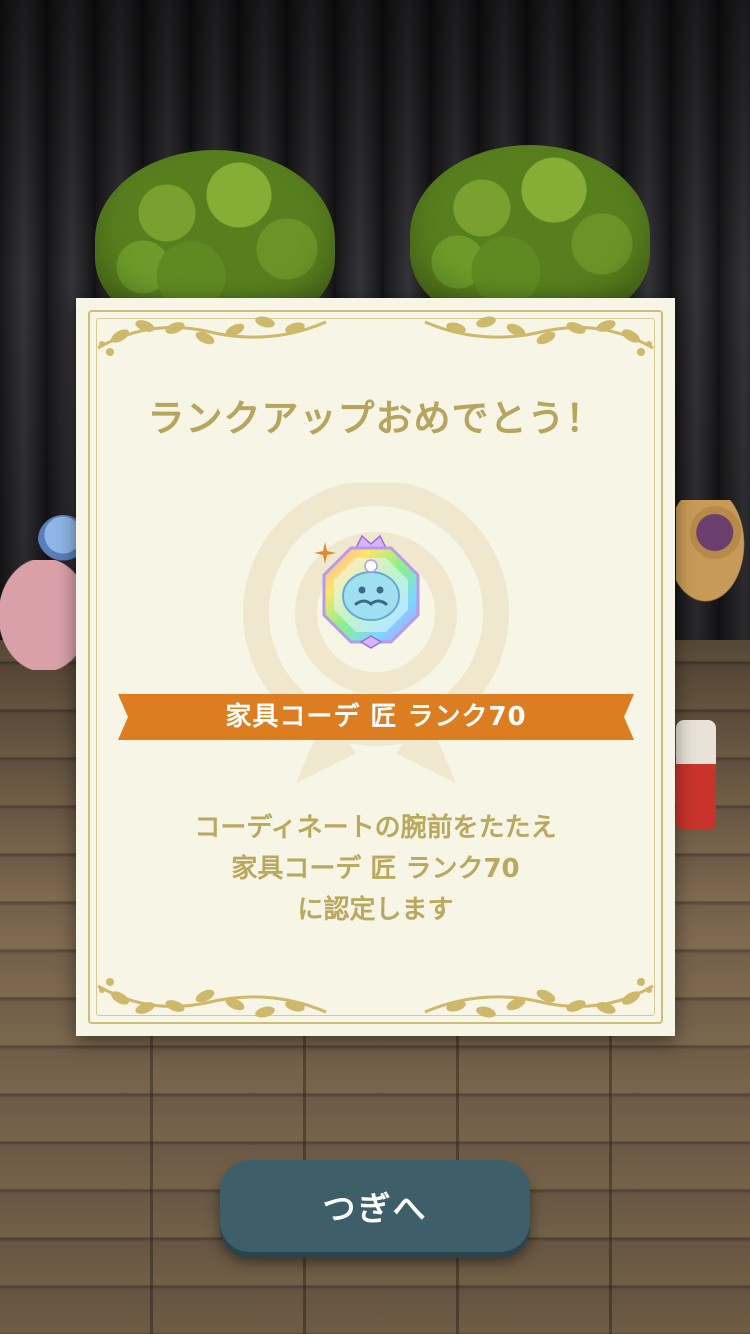  I want to click on rainbow-rank-medal-icon, so click(371, 591).